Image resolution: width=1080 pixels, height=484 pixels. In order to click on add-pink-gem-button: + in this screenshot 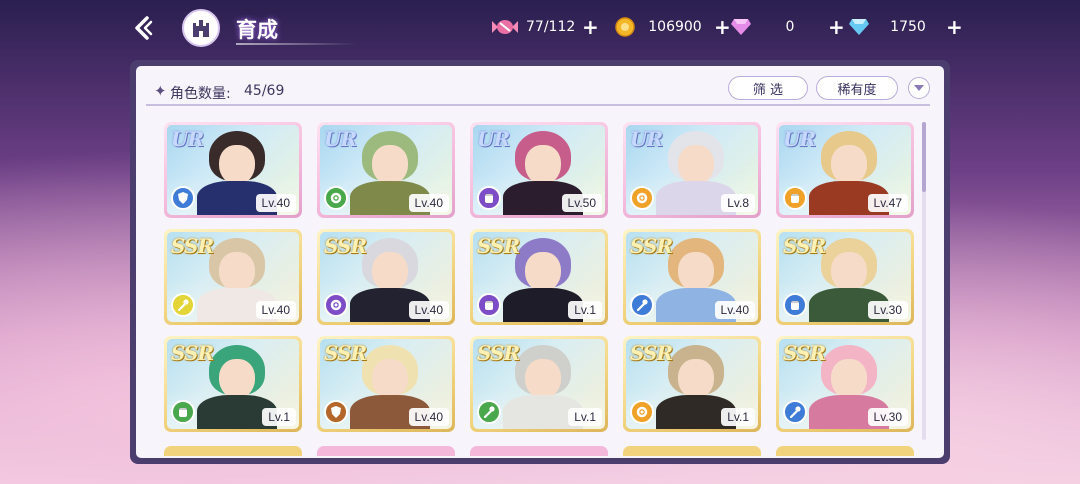, I will do `click(836, 27)`.